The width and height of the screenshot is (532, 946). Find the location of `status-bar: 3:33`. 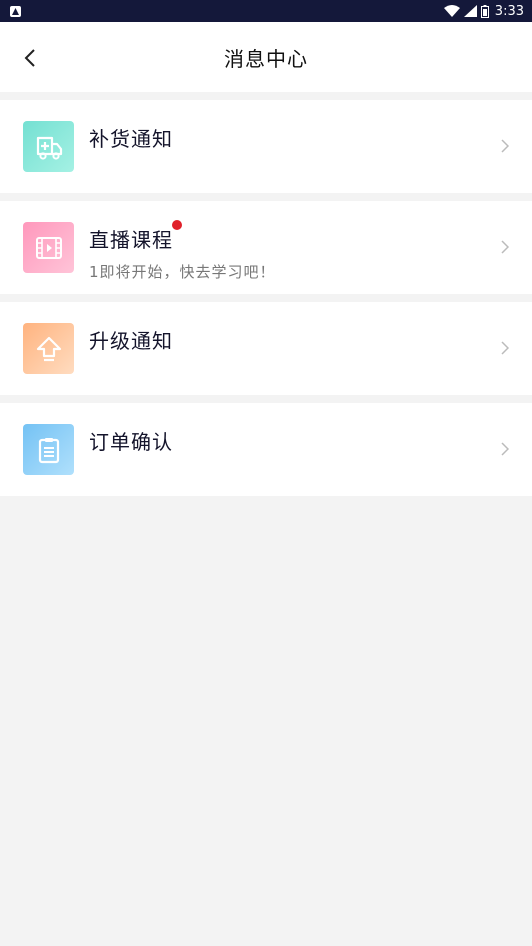

status-bar: 3:33 is located at coordinates (266, 11).